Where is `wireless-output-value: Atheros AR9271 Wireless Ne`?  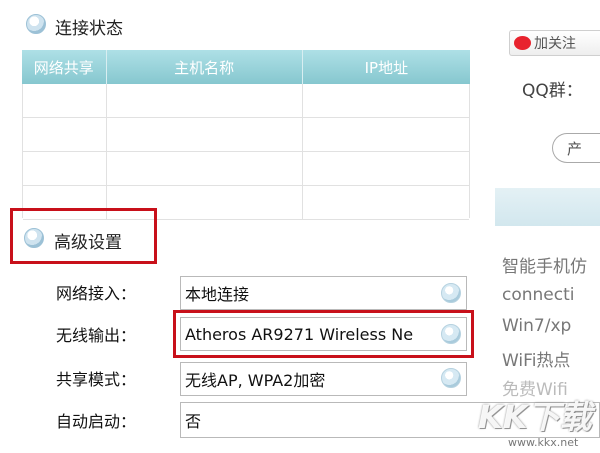
wireless-output-value: Atheros AR9271 Wireless Ne is located at coordinates (299, 334).